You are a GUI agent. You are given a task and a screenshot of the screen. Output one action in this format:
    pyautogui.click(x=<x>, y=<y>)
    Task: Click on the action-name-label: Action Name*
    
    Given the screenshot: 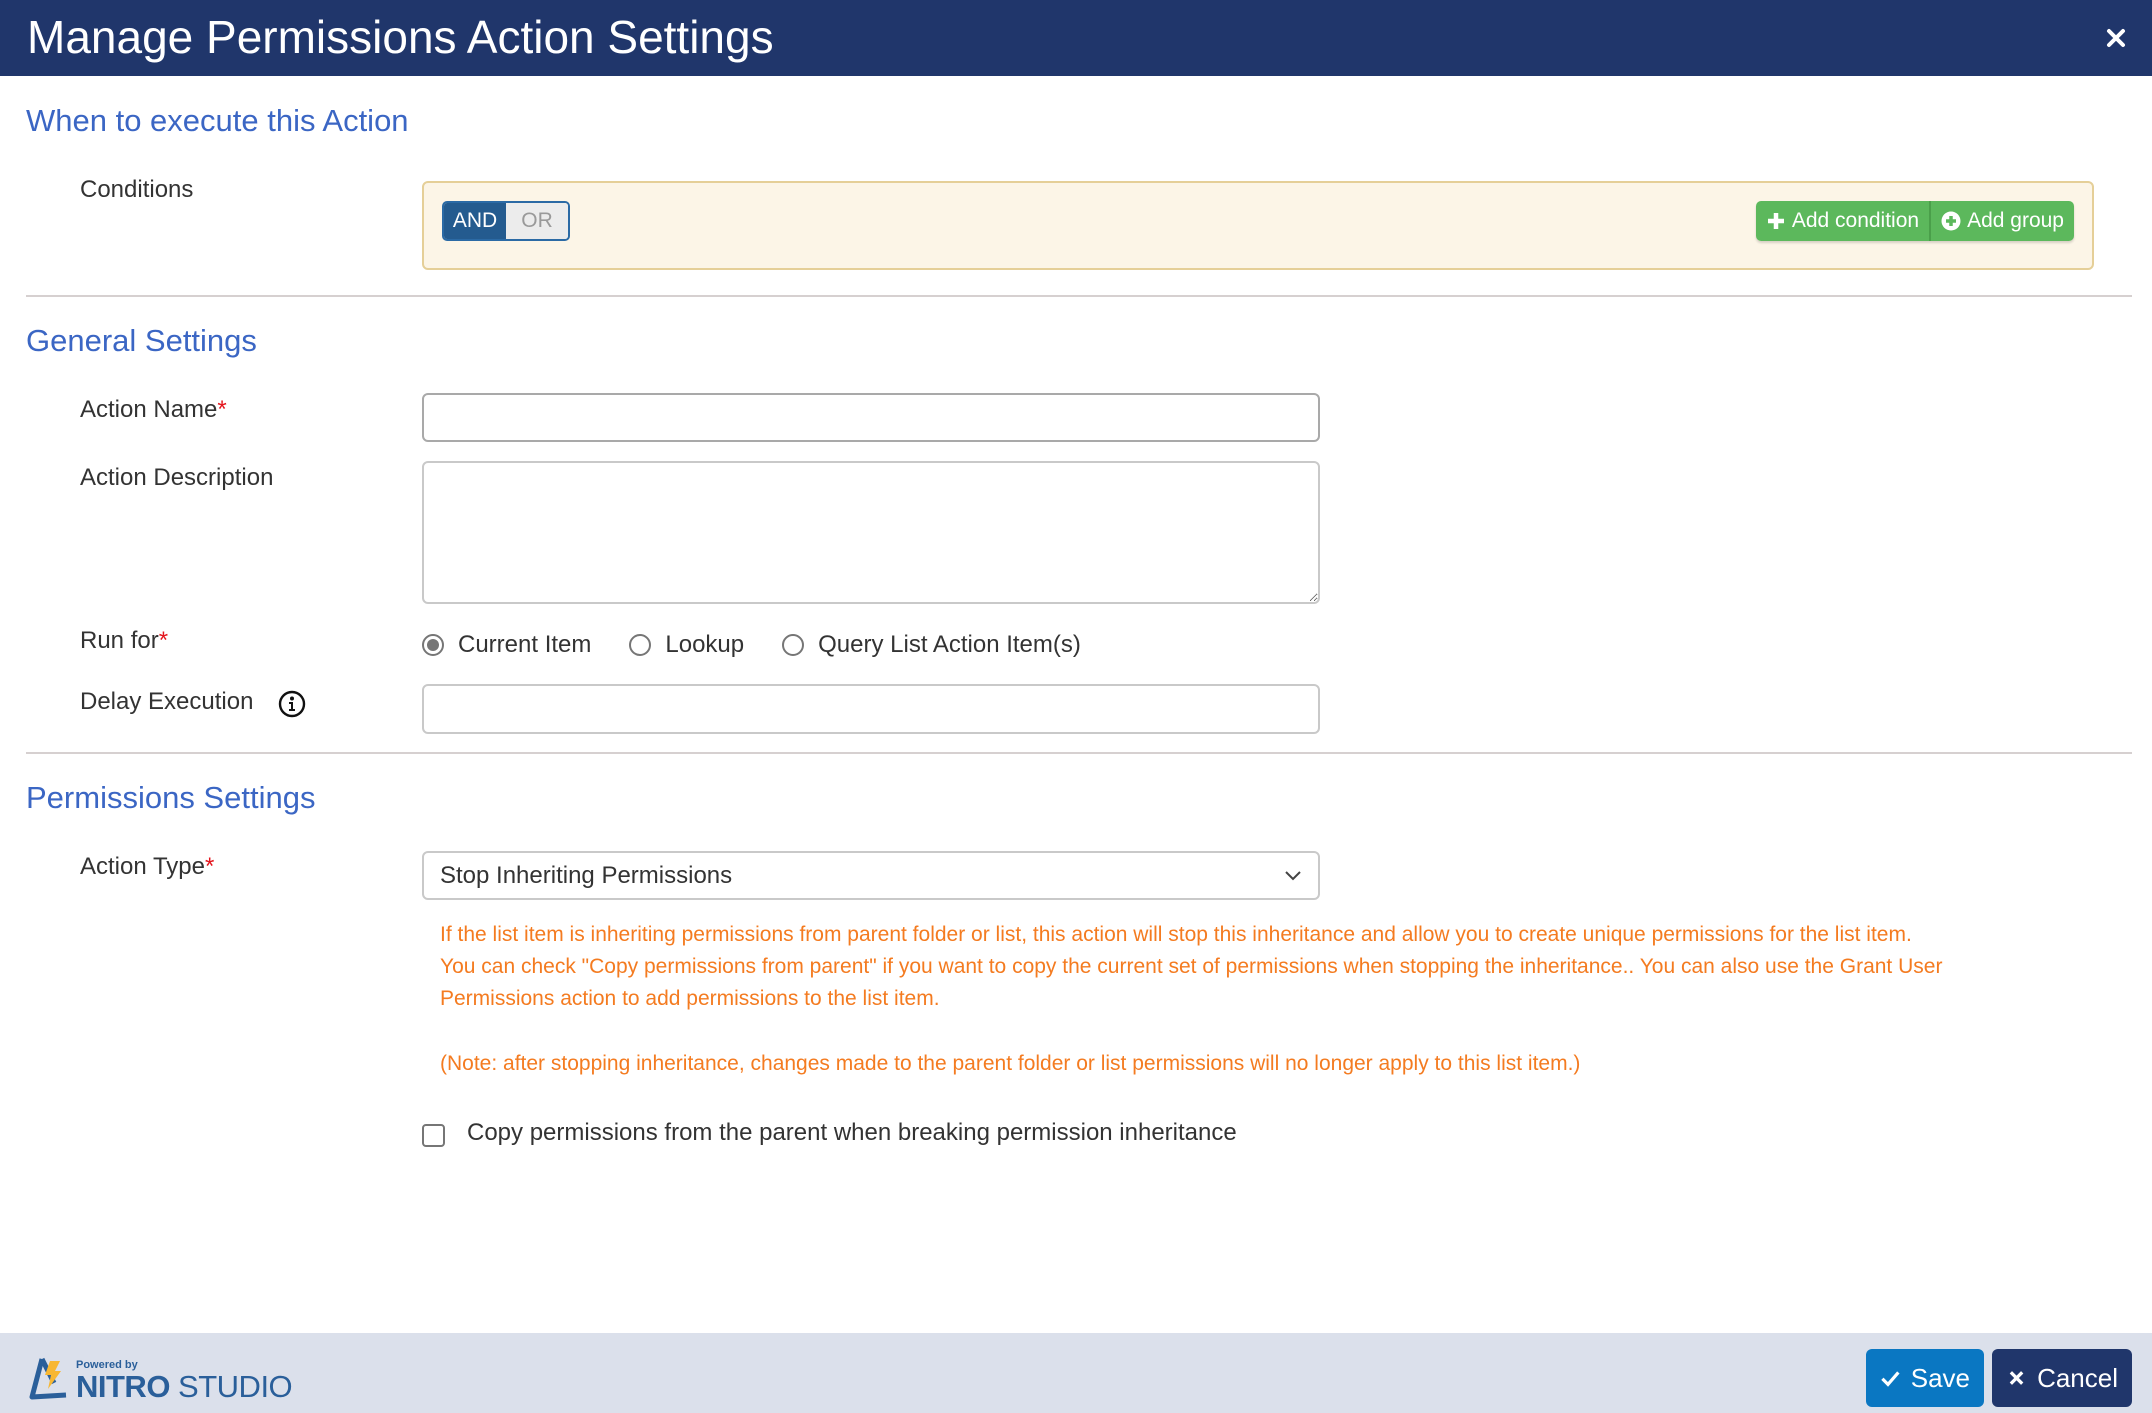 What is the action you would take?
    pyautogui.click(x=153, y=409)
    